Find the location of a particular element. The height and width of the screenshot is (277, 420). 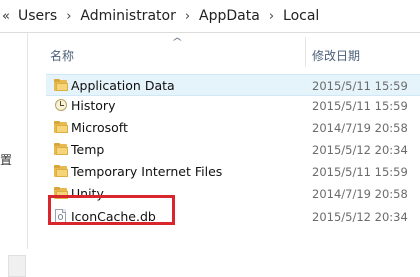

list-item: Application Data 2015/5/11 15:59 is located at coordinates (233, 85).